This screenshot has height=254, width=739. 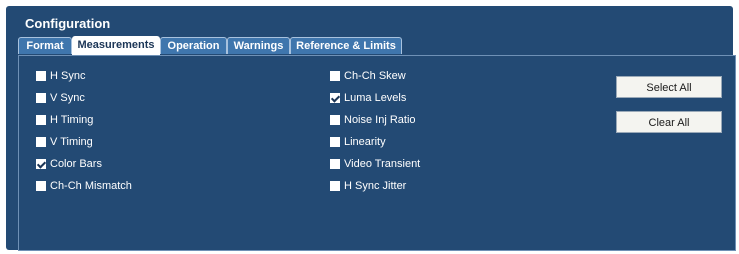 I want to click on checkbox-label: Ch-Ch Mismatch, so click(x=91, y=186).